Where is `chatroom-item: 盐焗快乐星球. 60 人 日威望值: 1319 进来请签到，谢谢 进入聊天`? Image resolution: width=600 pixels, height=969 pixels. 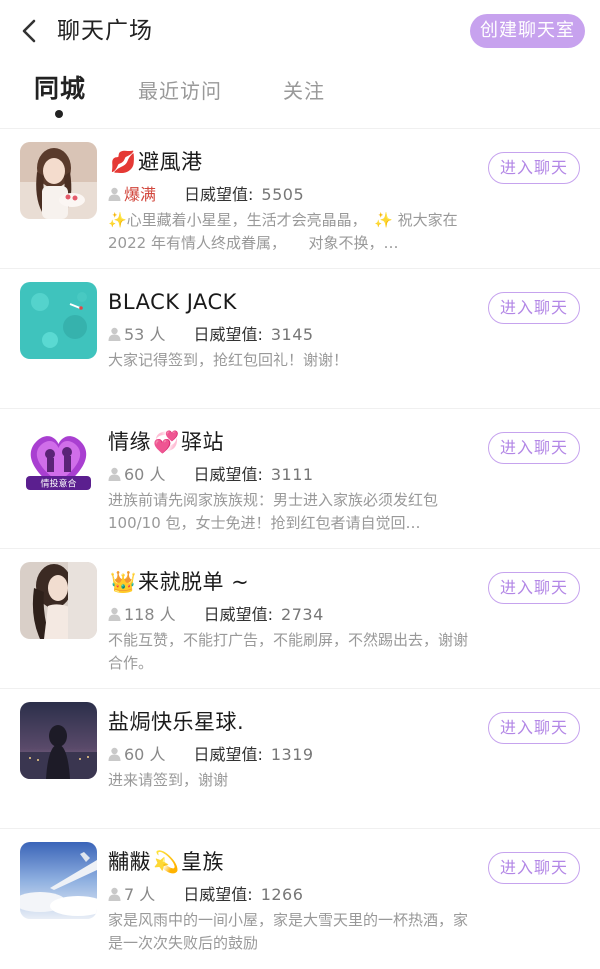
chatroom-item: 盐焗快乐星球. 60 人 日威望值: 1319 进来请签到，谢谢 进入聊天 is located at coordinates (300, 758).